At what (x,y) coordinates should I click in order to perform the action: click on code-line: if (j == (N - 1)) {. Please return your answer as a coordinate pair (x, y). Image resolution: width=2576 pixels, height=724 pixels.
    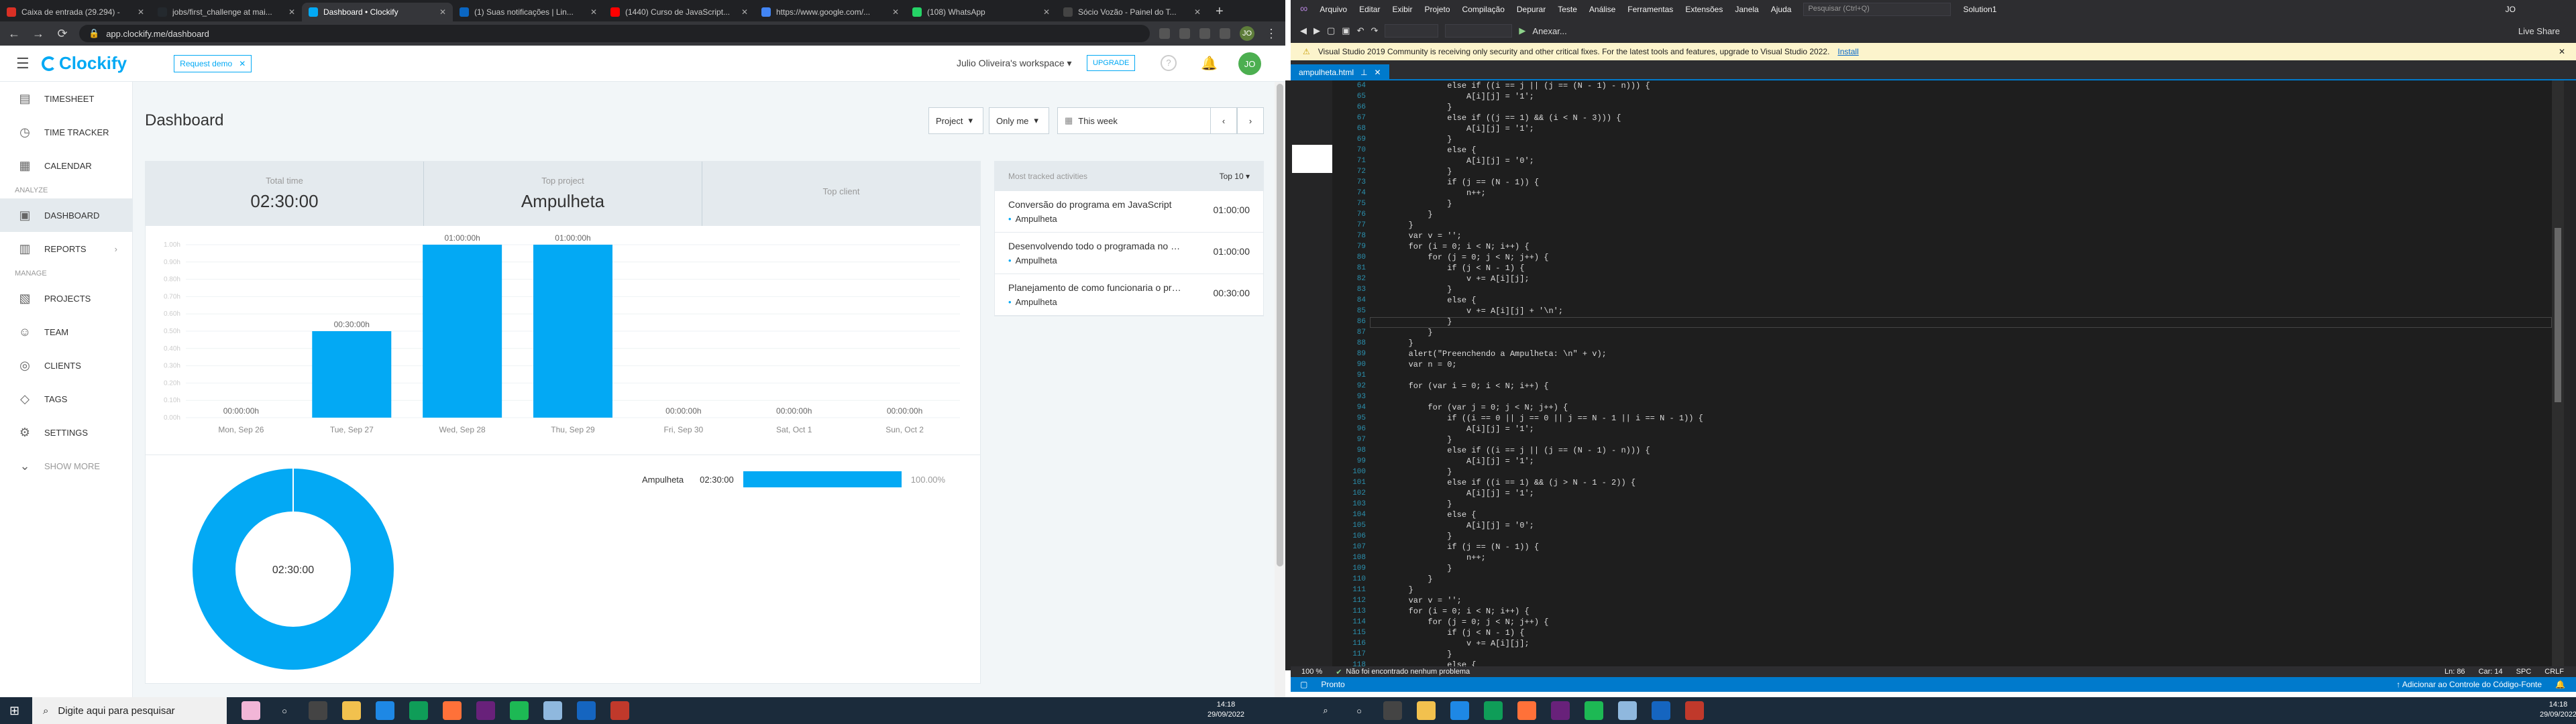
    Looking at the image, I should click on (1961, 547).